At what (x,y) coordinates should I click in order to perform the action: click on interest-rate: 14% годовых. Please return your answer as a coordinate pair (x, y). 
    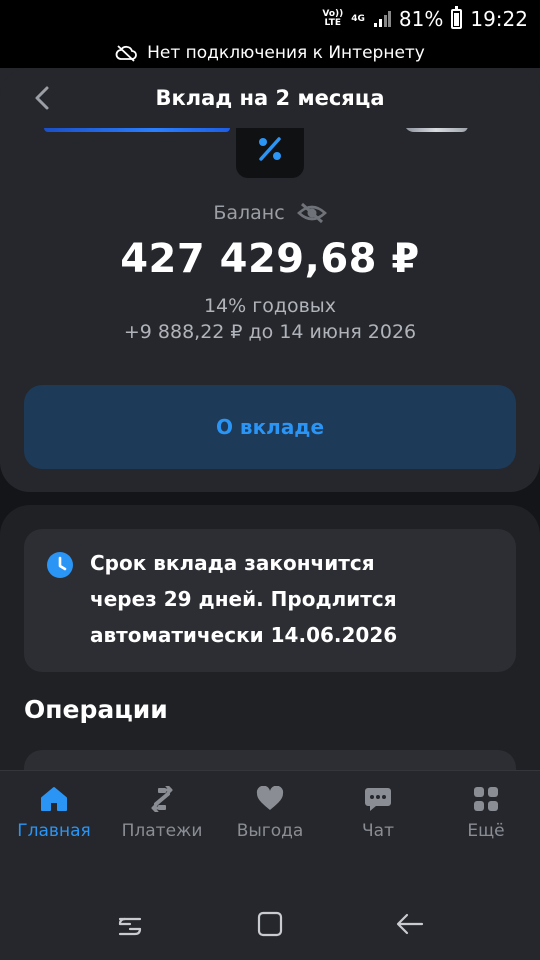
    Looking at the image, I should click on (270, 306).